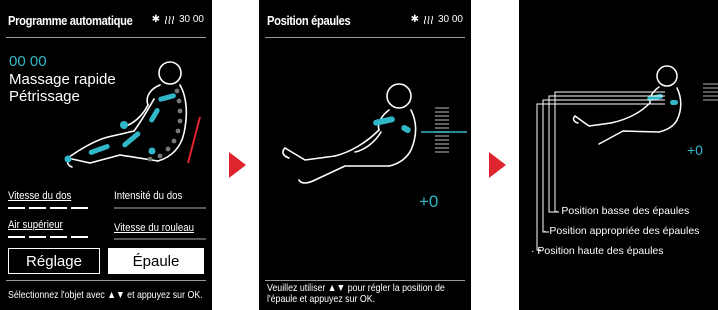 The image size is (718, 310). Describe the element at coordinates (374, 133) in the screenshot. I see `seated-figure` at that location.